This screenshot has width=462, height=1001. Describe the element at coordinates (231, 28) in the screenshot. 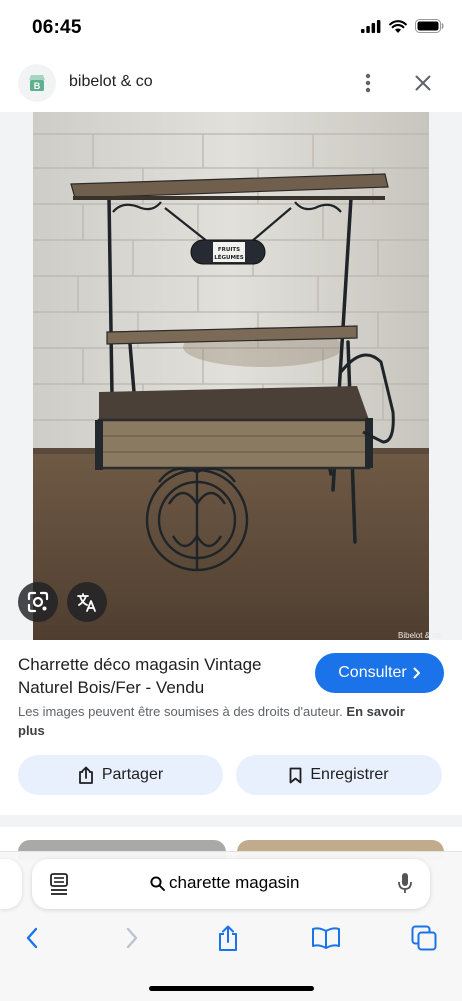

I see `status-bar: 06:45` at that location.